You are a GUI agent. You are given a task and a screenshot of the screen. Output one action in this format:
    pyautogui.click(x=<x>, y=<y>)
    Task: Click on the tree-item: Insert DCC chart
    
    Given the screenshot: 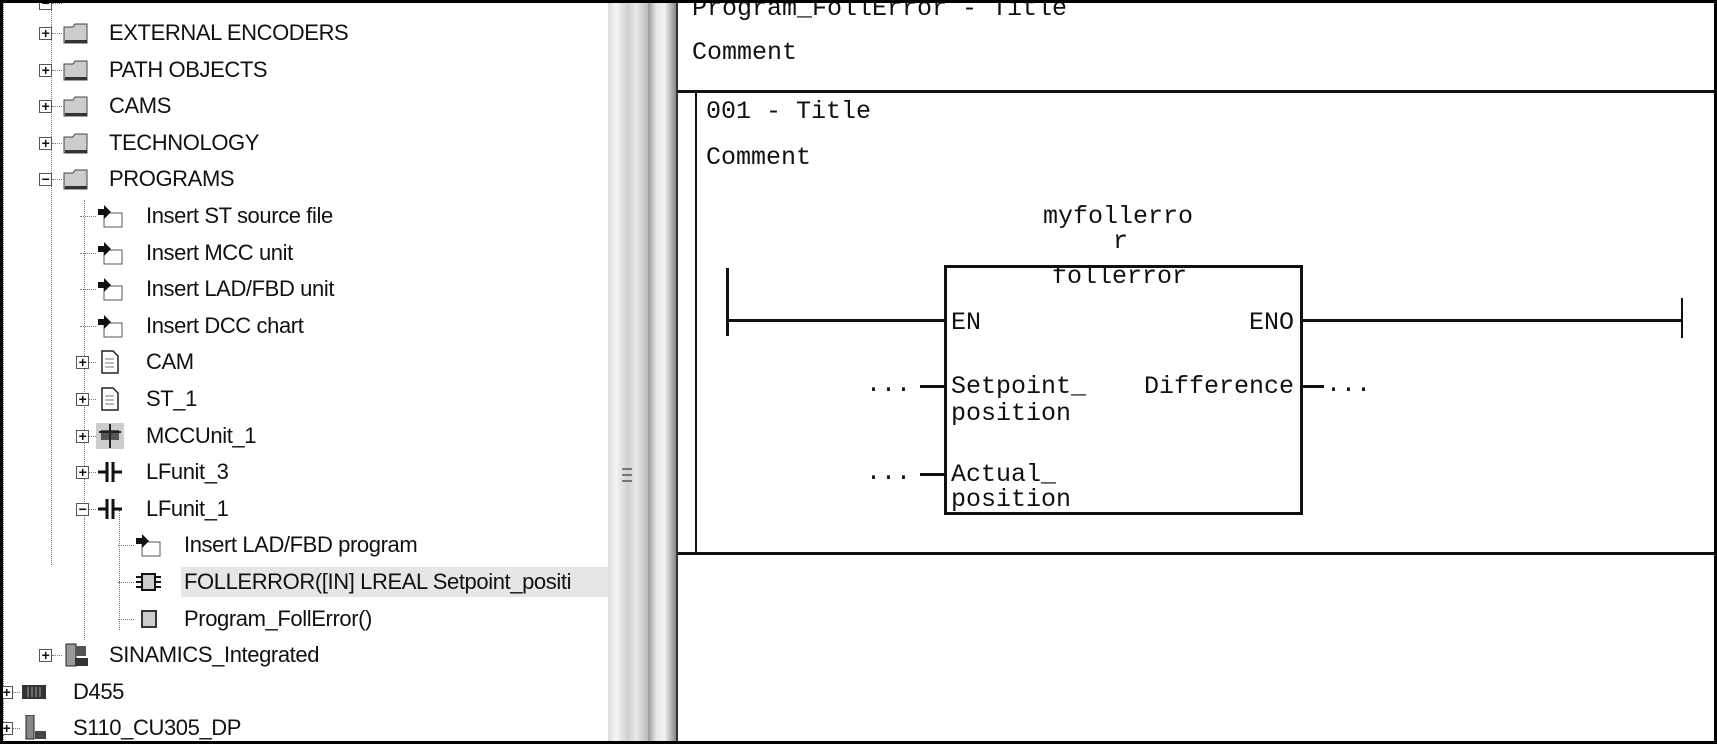 What is the action you would take?
    pyautogui.click(x=304, y=326)
    